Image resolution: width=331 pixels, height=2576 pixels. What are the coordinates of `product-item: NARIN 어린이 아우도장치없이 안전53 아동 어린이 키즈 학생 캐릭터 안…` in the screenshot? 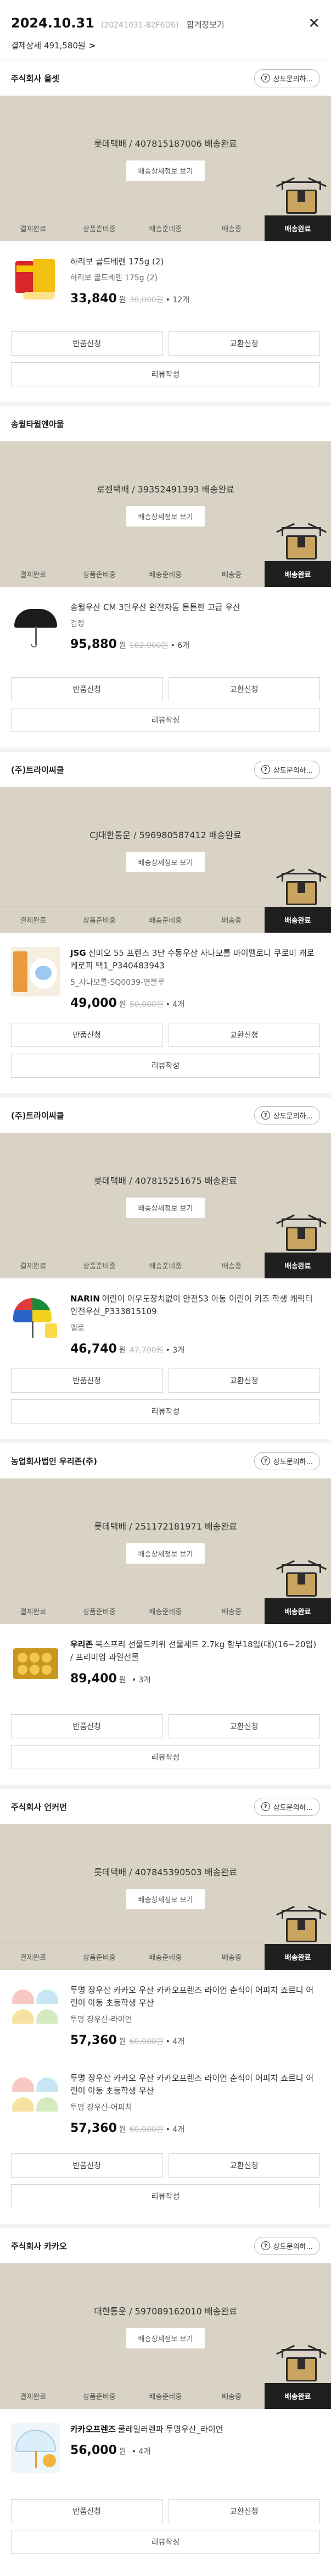 It's located at (166, 1319).